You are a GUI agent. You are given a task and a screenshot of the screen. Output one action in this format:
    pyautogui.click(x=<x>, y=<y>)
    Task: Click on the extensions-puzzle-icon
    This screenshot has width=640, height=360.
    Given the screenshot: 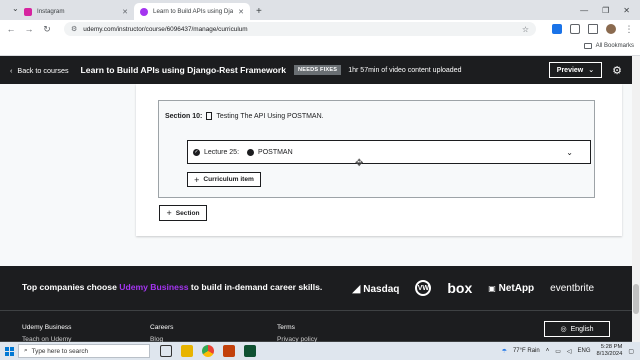 What is the action you would take?
    pyautogui.click(x=575, y=29)
    